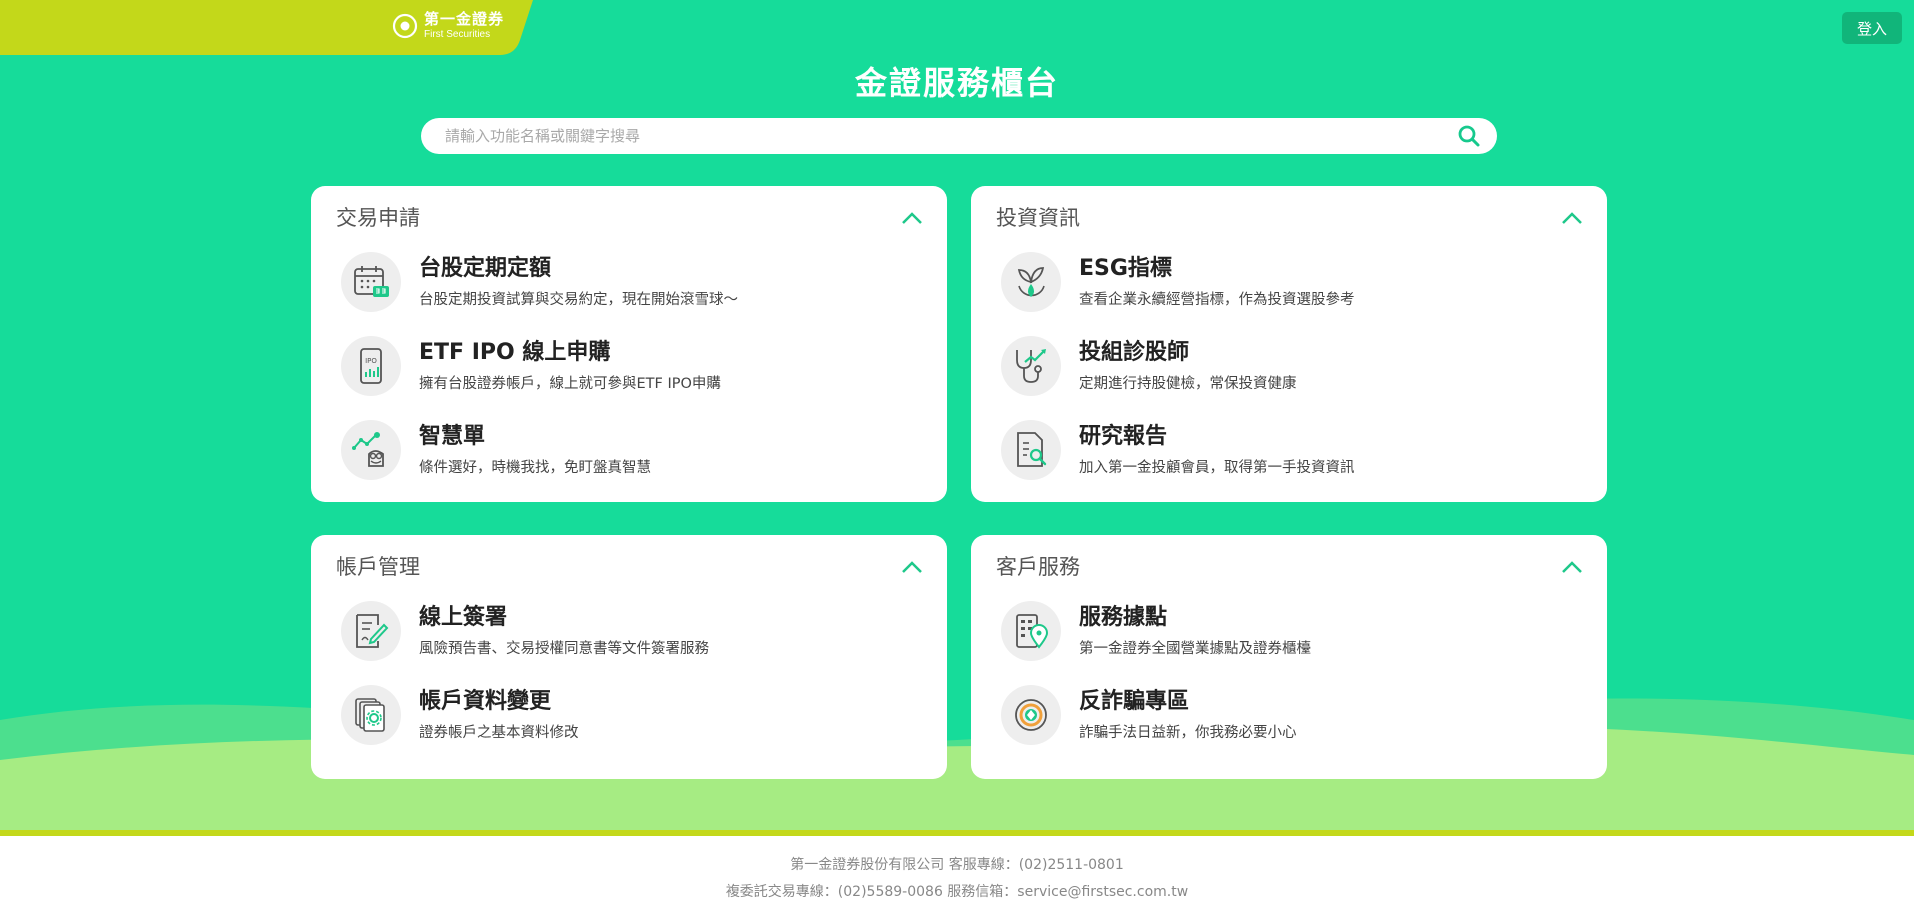 The height and width of the screenshot is (908, 1914). What do you see at coordinates (1469, 136) in the screenshot?
I see `search-icon` at bounding box center [1469, 136].